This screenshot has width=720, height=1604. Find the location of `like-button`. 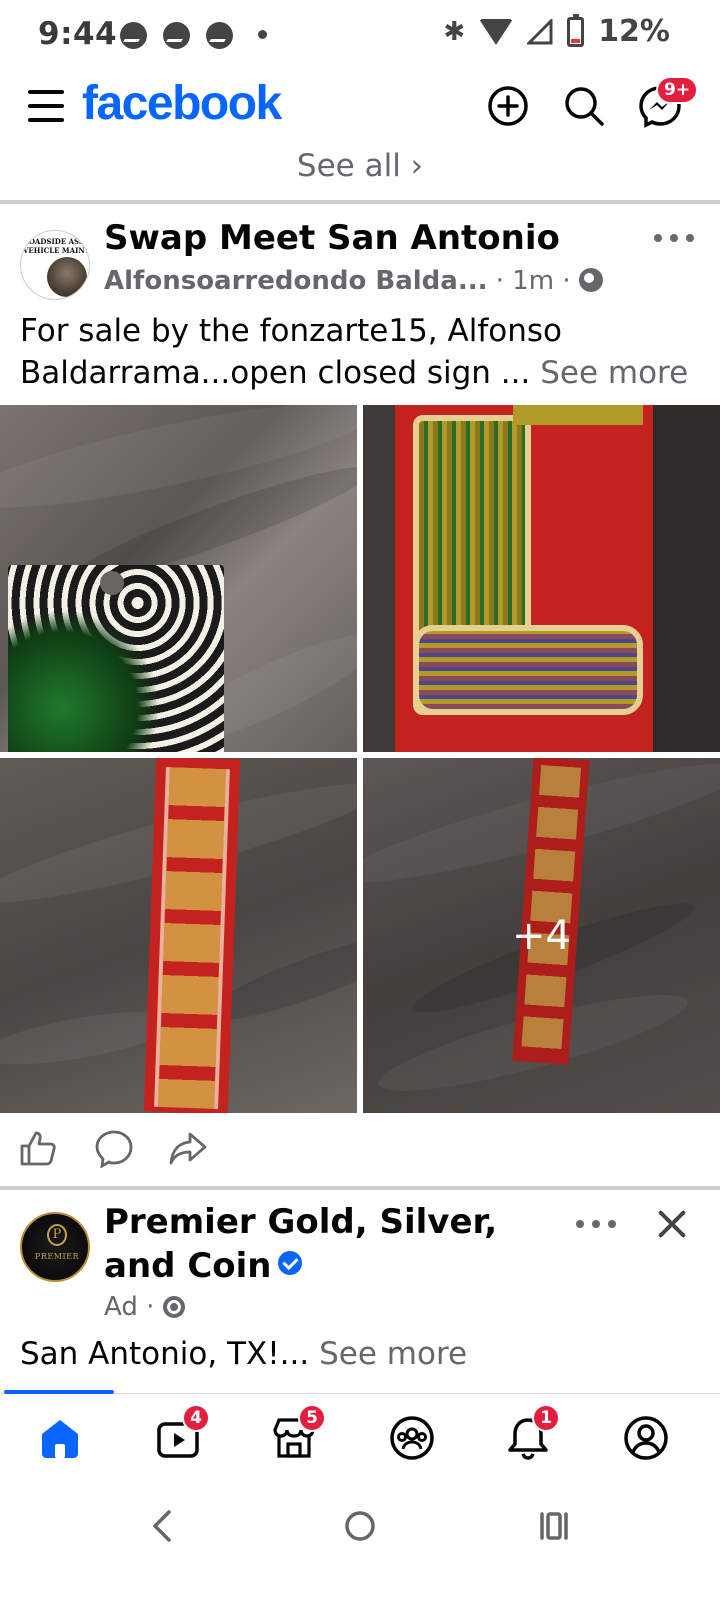

like-button is located at coordinates (38, 1148).